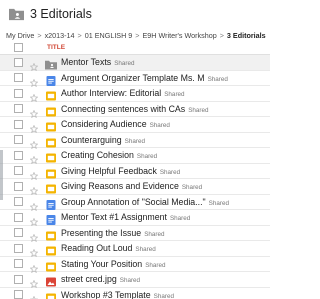  Describe the element at coordinates (180, 35) in the screenshot. I see `breadcrumb-item: E9H Writer's Workshop` at that location.